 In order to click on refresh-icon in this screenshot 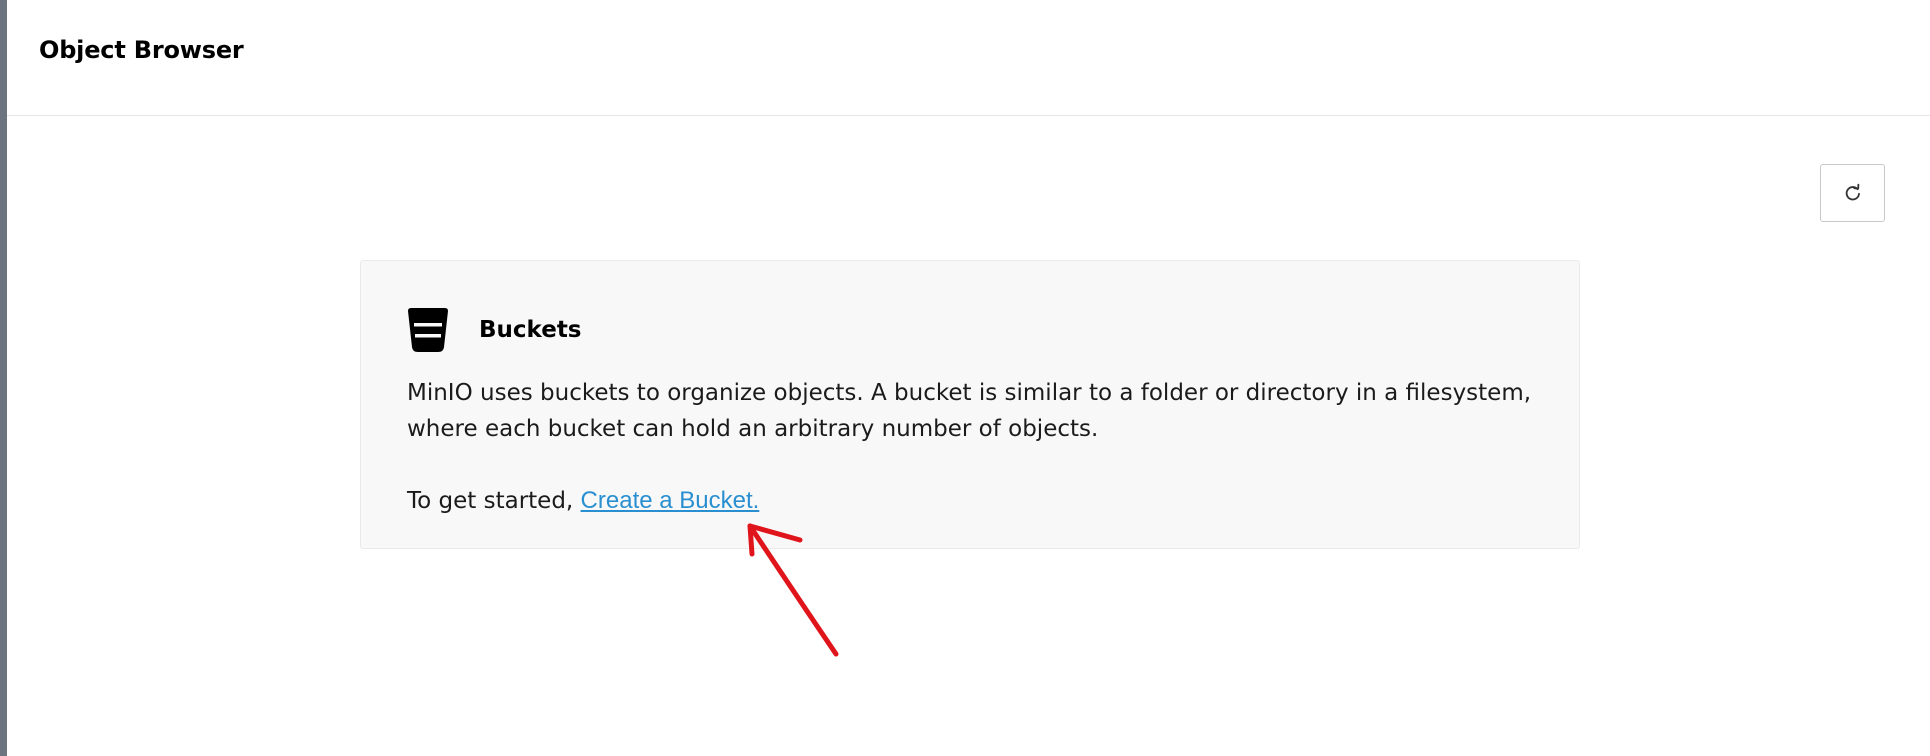, I will do `click(1852, 192)`.